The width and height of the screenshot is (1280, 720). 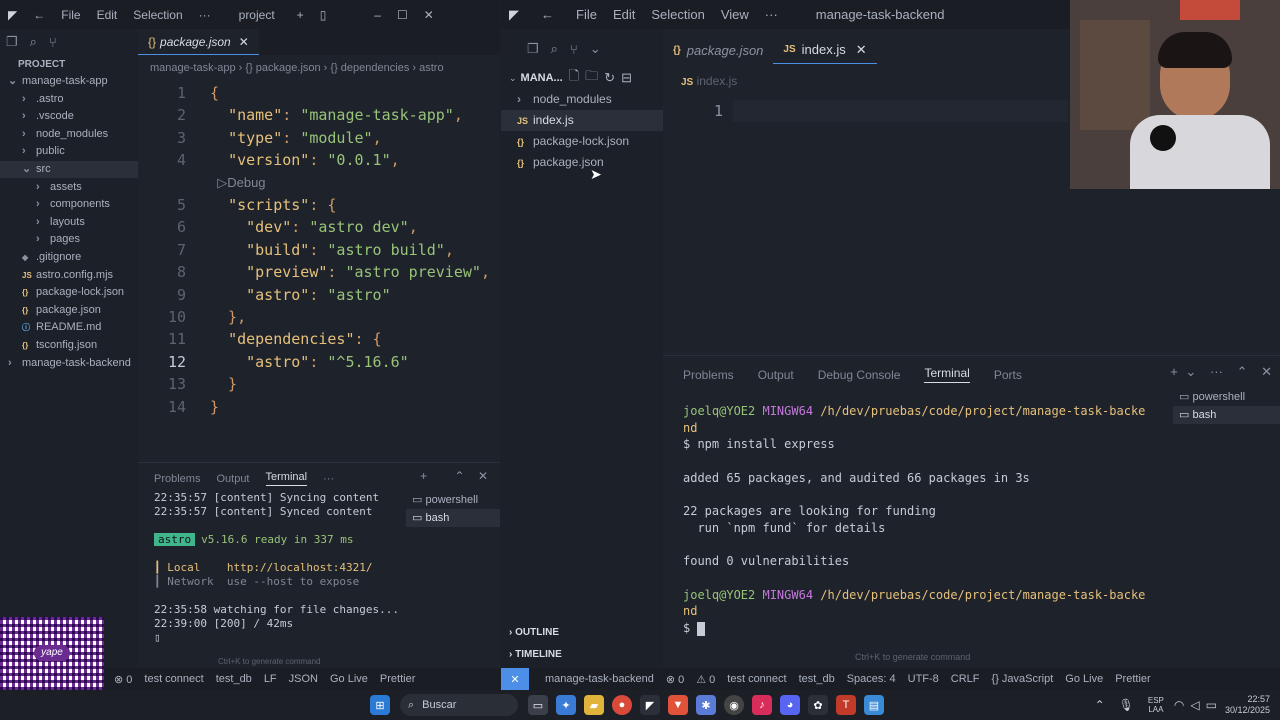 I want to click on tree-item: › components, so click(x=69, y=204).